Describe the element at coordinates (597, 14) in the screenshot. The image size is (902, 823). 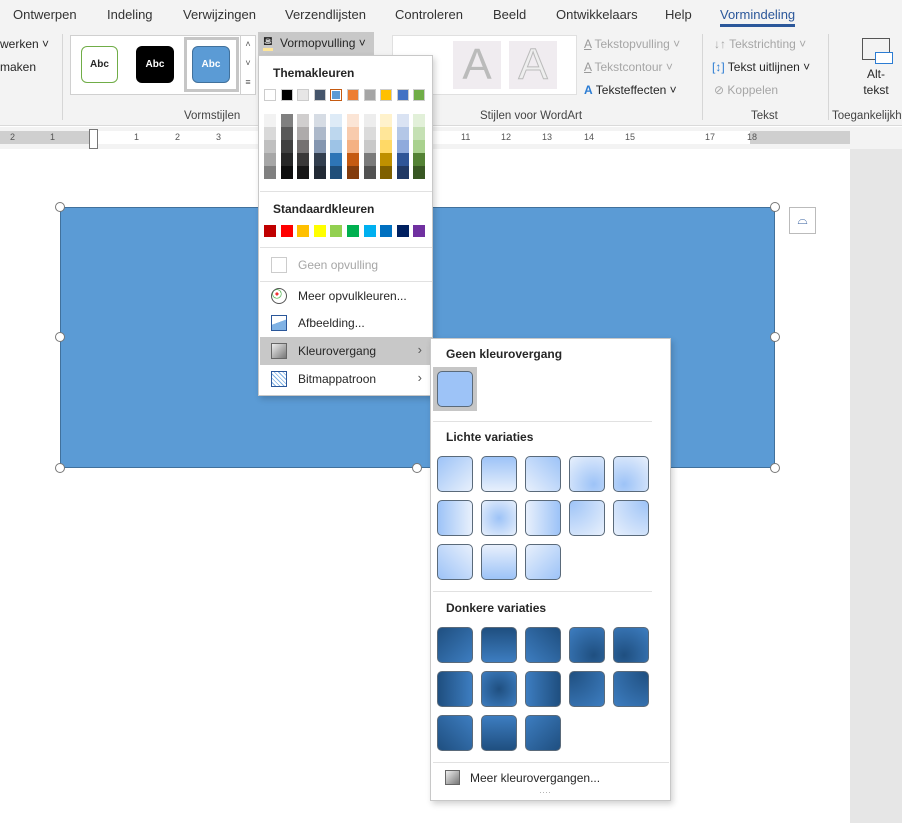
I see `tab-ontwikkelaars: Ontwikkelaars` at that location.